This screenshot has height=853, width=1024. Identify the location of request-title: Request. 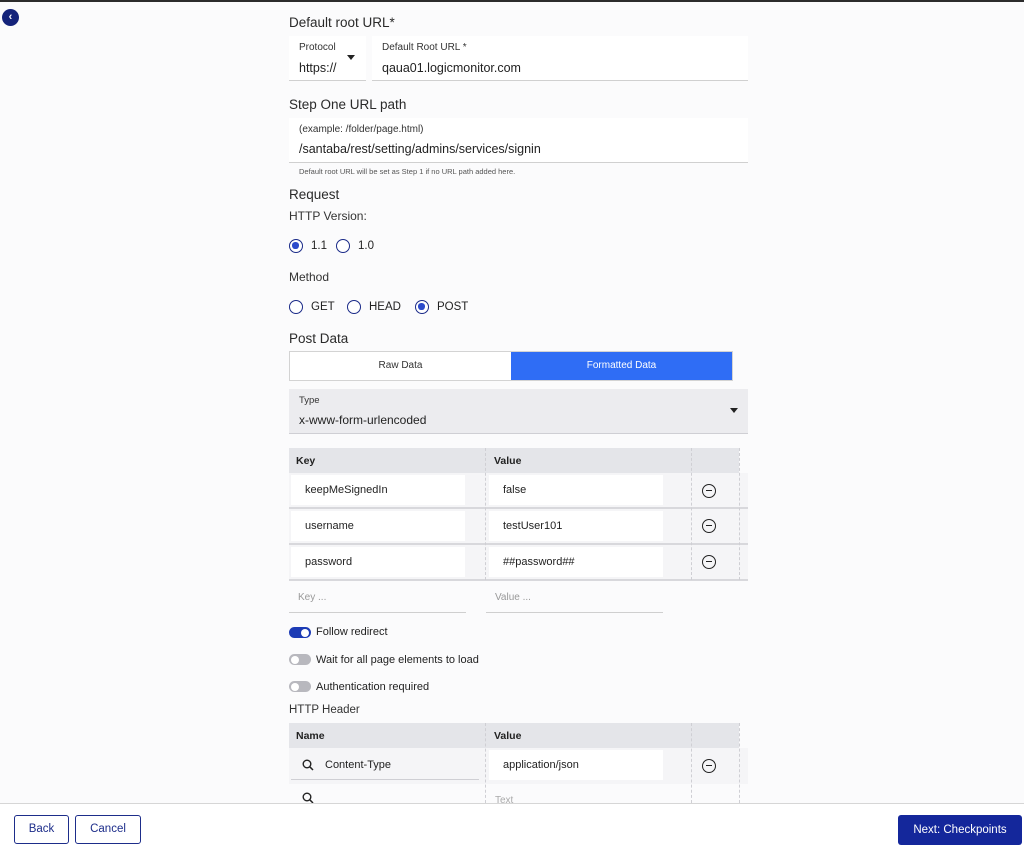
(314, 194).